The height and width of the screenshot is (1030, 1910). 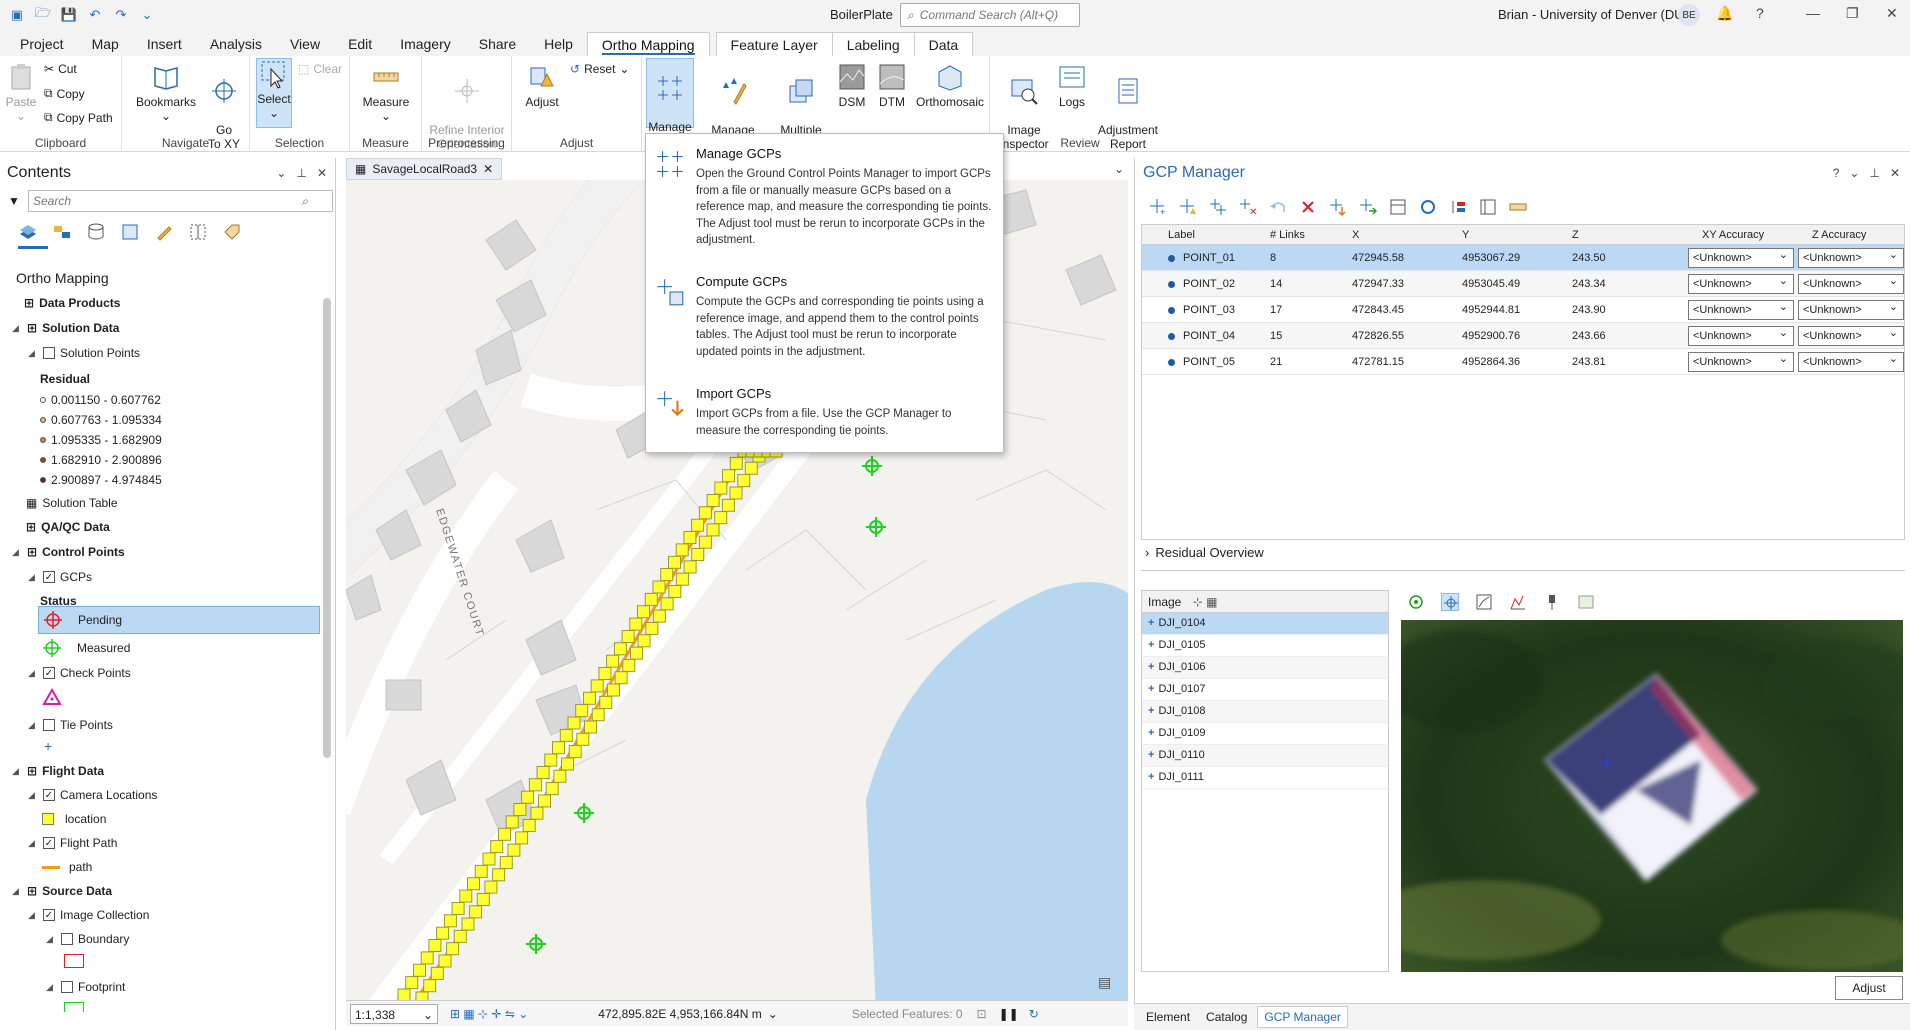 I want to click on xy-accuracy-select: <Unknown>, so click(x=1741, y=362).